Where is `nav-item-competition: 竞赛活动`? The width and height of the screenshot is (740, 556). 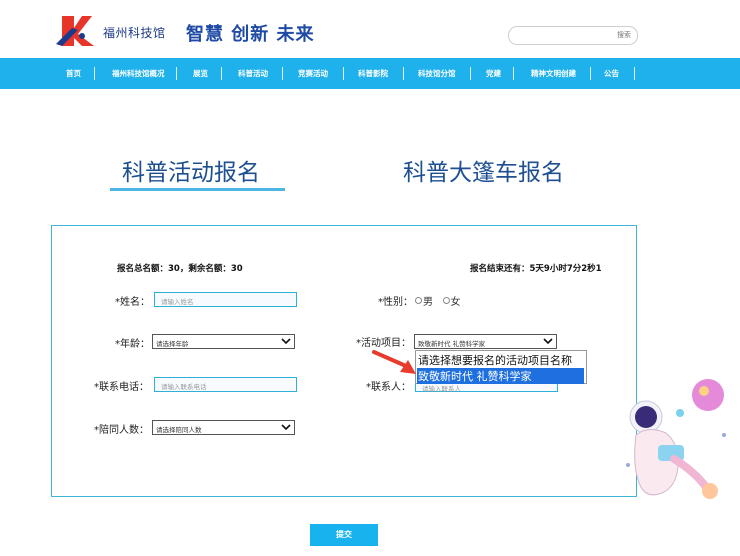
nav-item-competition: 竞赛活动 is located at coordinates (313, 73).